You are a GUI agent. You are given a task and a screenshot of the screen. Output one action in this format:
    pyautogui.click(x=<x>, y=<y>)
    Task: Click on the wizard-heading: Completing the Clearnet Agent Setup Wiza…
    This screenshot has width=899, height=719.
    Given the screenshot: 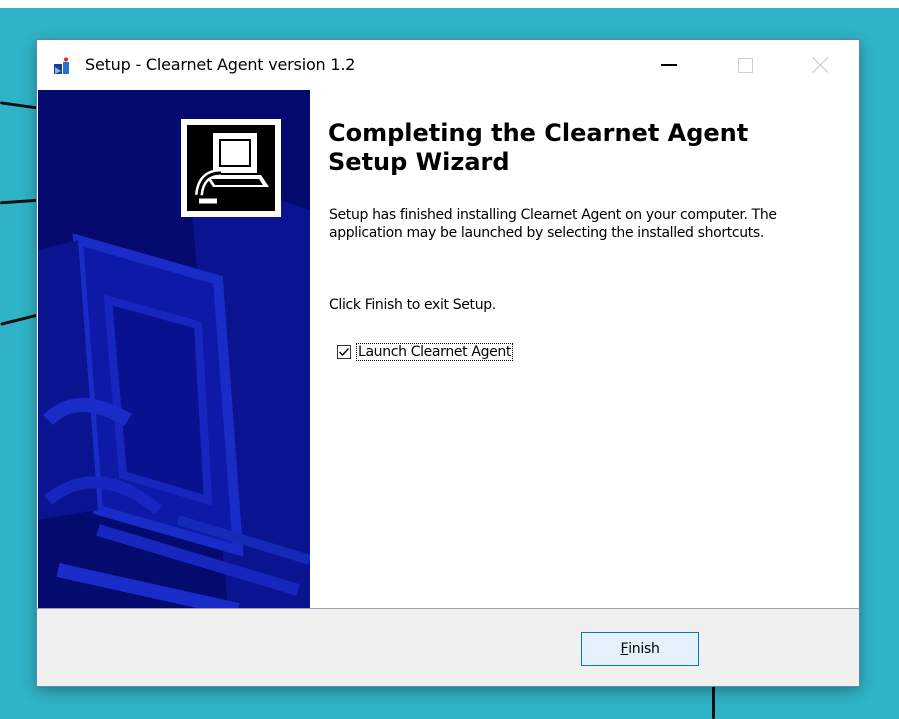 What is the action you would take?
    pyautogui.click(x=538, y=147)
    